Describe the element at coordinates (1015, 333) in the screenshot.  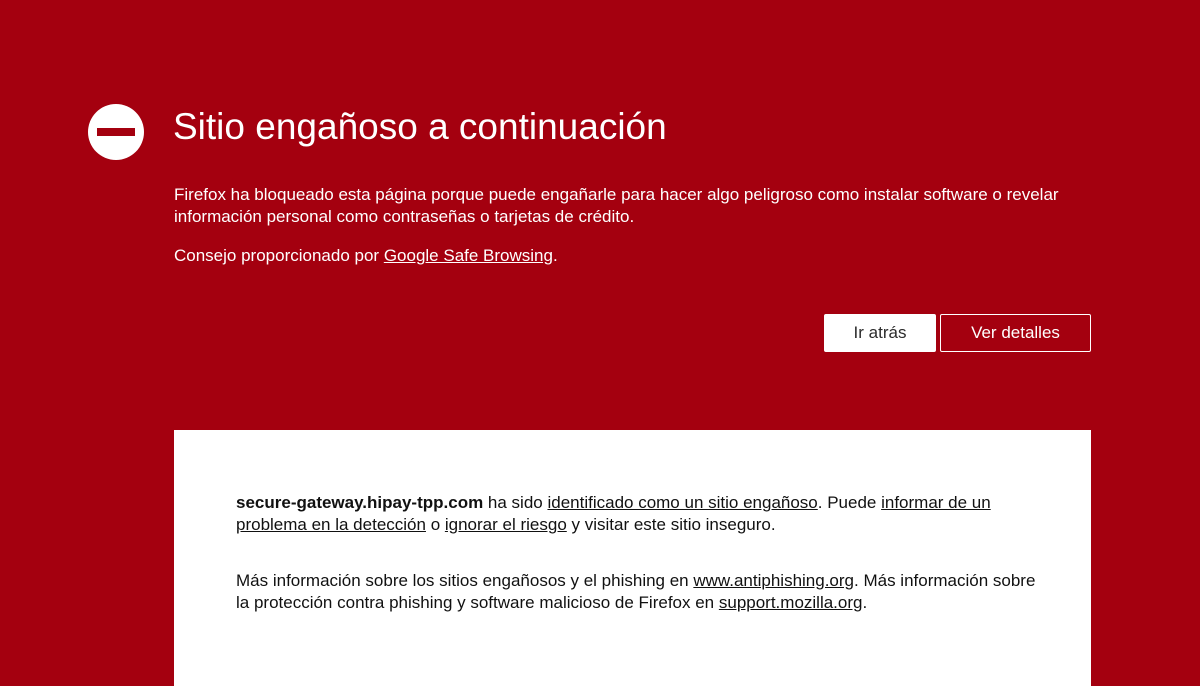
I see `see-details-button: Ver detalles` at that location.